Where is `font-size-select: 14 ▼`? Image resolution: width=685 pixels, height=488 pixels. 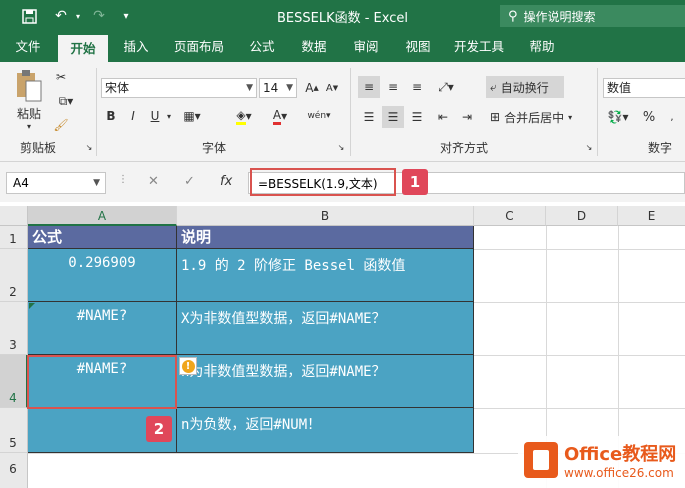
font-size-select: 14 ▼ is located at coordinates (278, 88).